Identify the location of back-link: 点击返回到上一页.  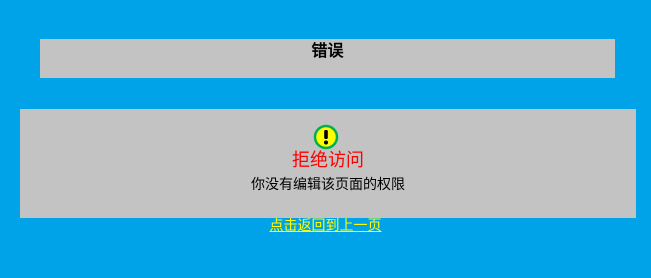
(326, 226).